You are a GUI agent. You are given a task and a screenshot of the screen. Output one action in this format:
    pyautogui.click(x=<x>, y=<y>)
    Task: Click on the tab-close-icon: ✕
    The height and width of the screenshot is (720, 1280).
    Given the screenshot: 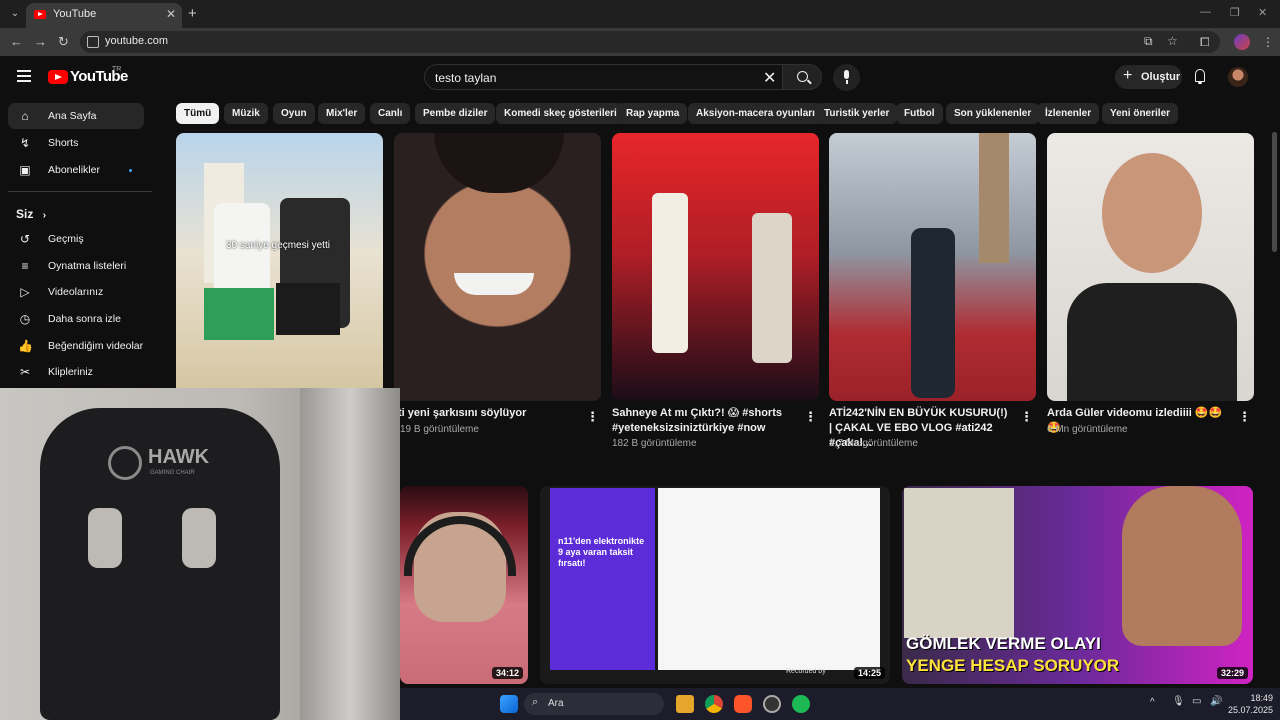 What is the action you would take?
    pyautogui.click(x=171, y=14)
    